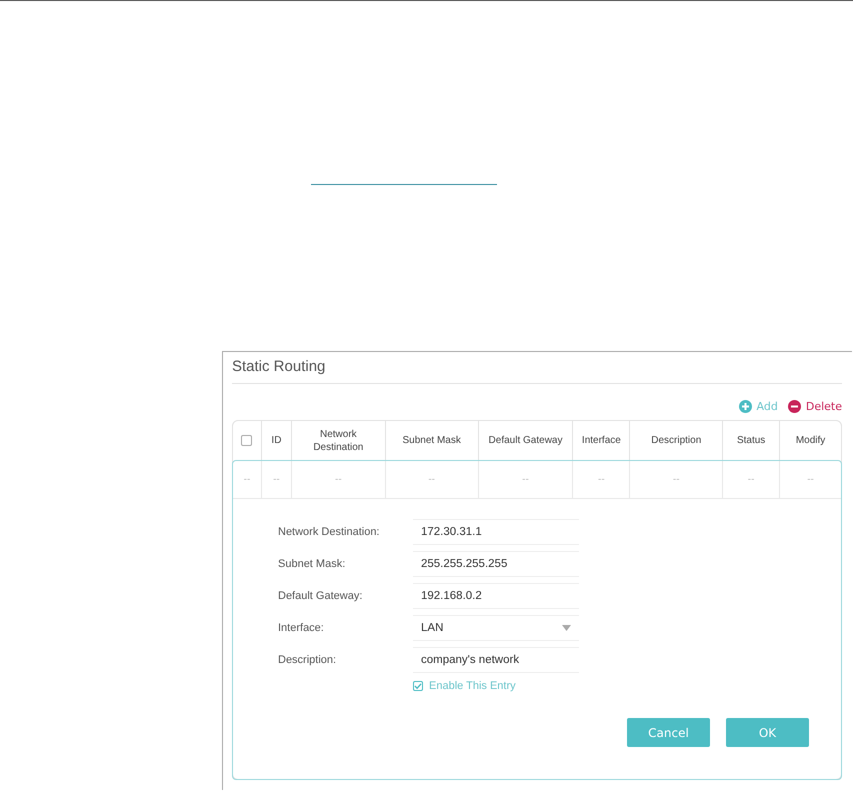 The image size is (853, 791). I want to click on checkbox, so click(418, 686).